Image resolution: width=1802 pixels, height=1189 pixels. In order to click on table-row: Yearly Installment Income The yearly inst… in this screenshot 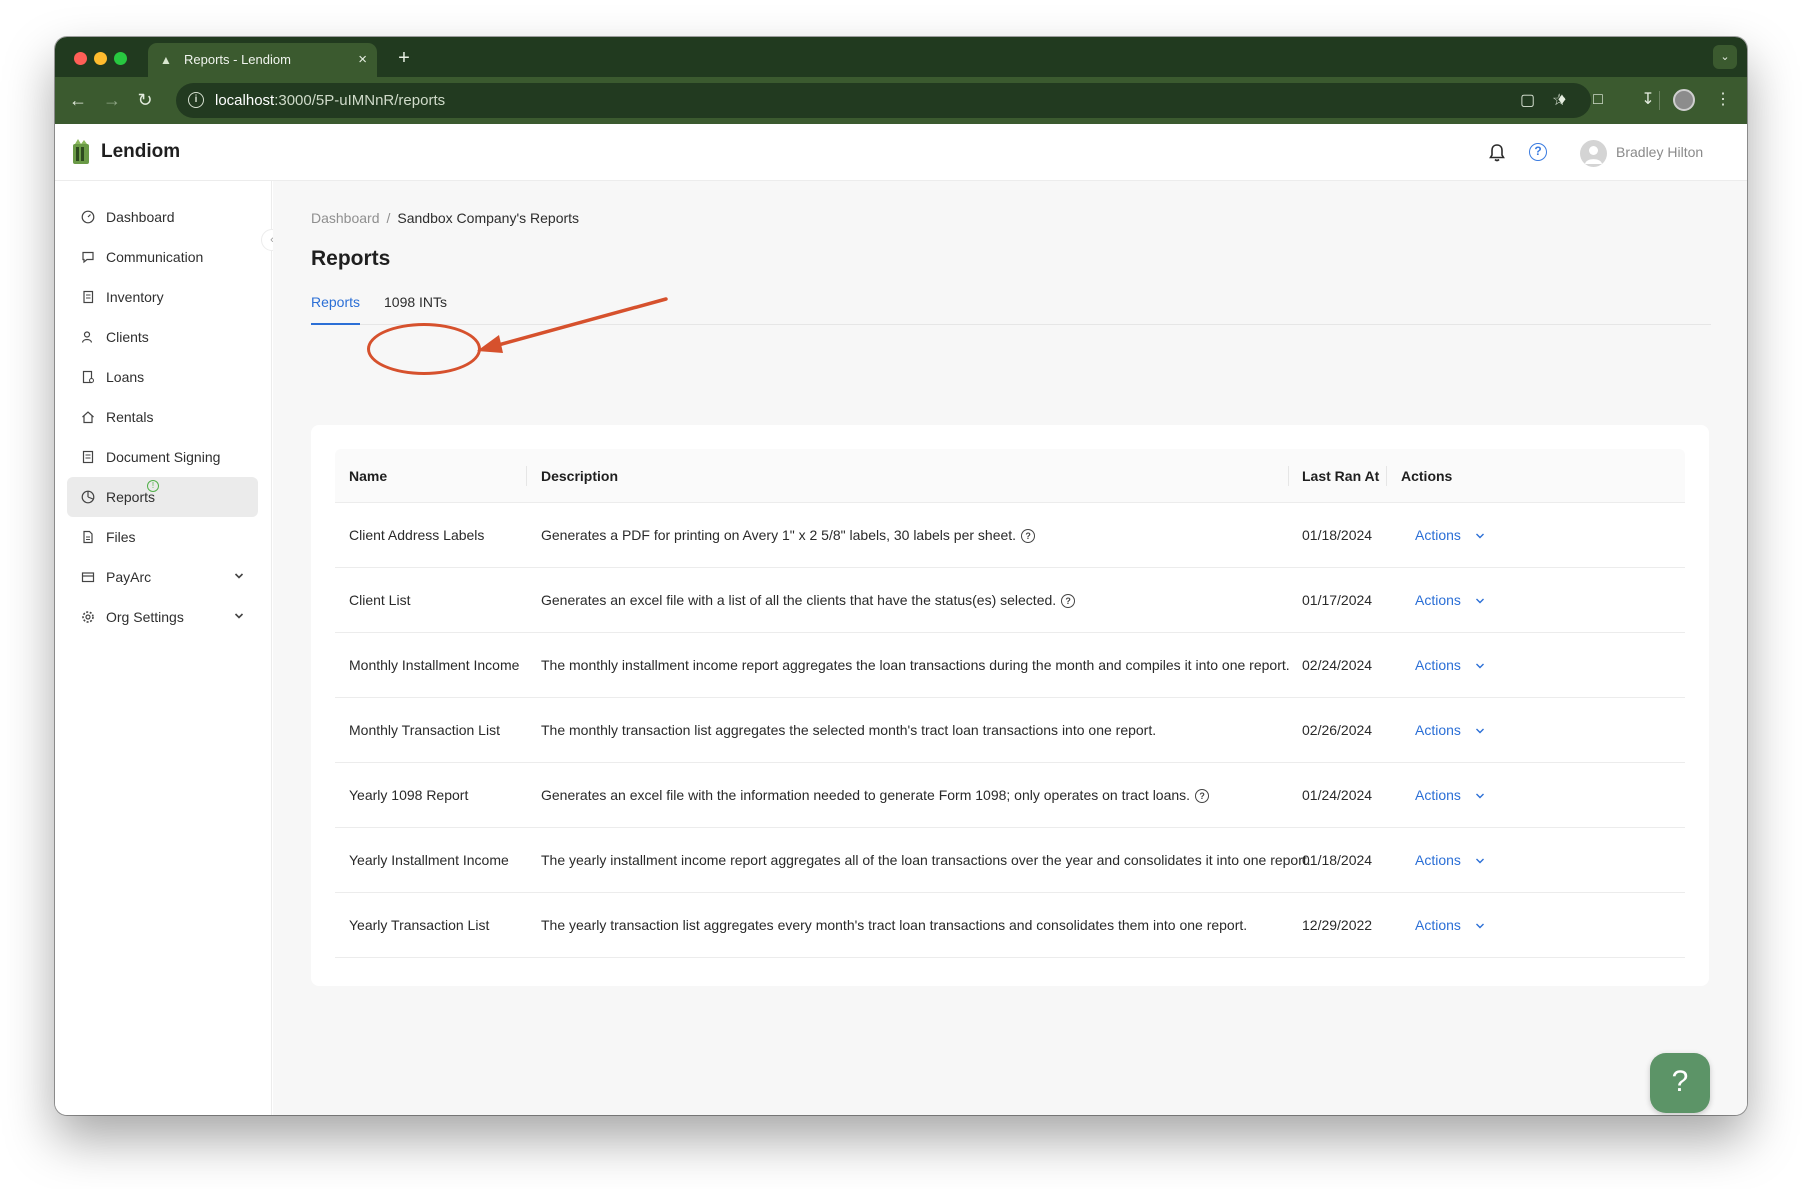, I will do `click(1010, 860)`.